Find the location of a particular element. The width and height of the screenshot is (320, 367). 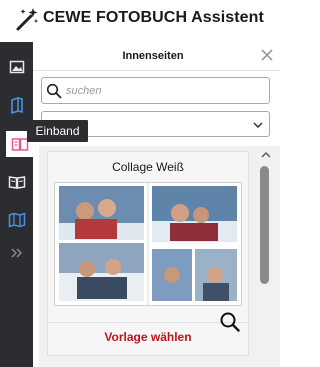

sidebar-expand-button is located at coordinates (17, 253).